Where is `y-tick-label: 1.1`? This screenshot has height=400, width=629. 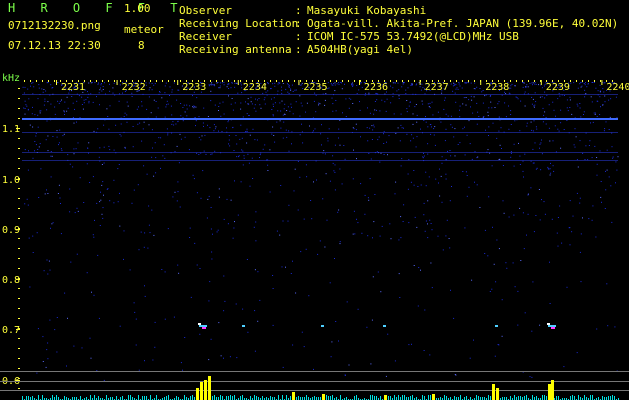
y-tick-label: 1.1 is located at coordinates (11, 129).